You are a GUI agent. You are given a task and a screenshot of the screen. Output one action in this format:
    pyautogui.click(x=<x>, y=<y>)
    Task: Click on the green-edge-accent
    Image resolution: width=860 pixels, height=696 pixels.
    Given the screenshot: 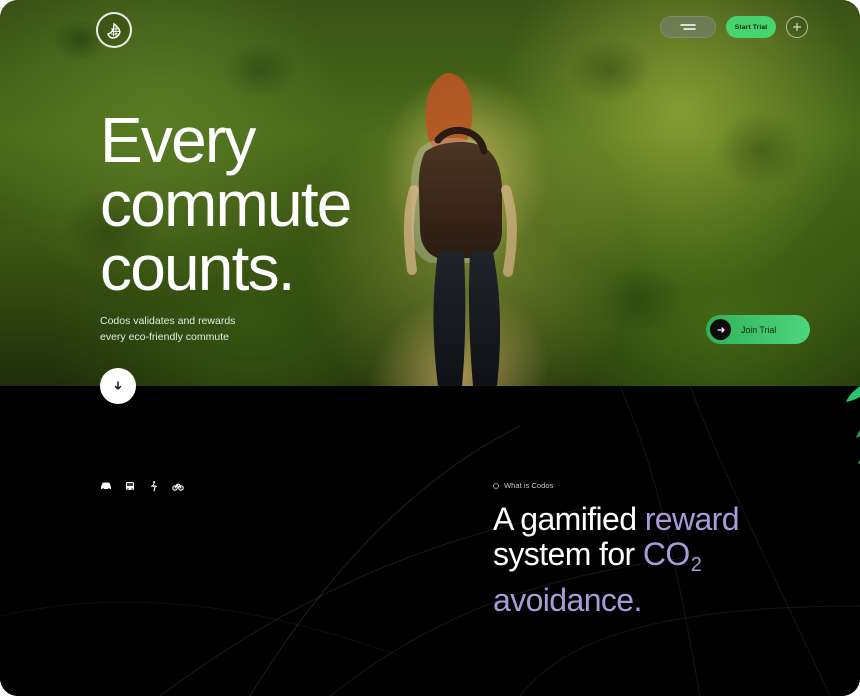 What is the action you would take?
    pyautogui.click(x=853, y=425)
    